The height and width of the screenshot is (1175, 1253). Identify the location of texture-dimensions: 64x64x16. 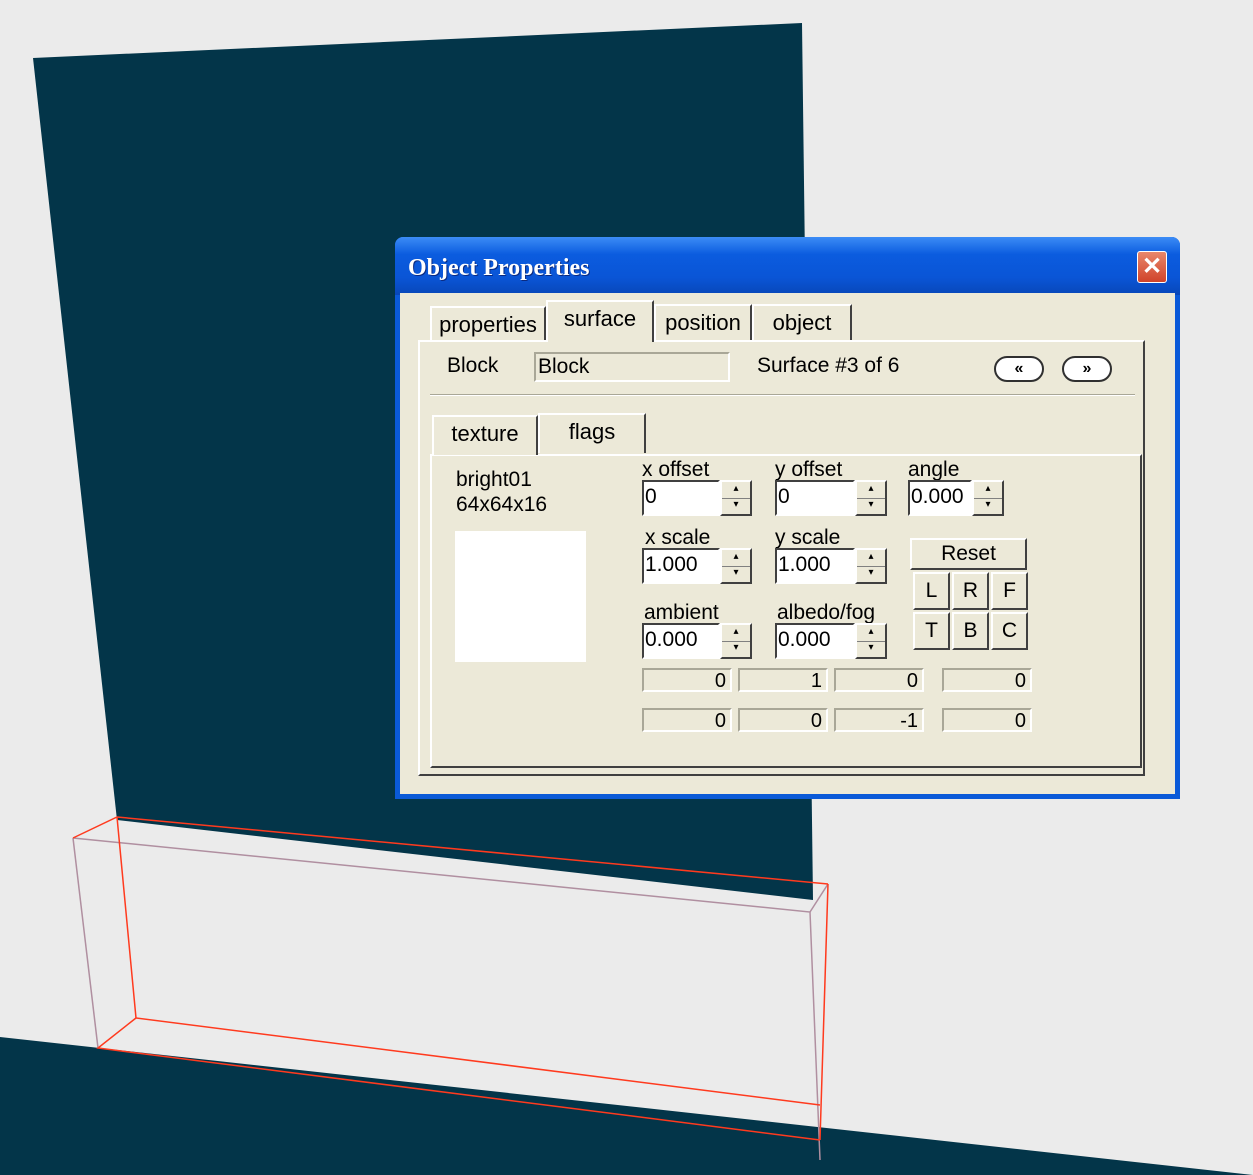
(502, 504).